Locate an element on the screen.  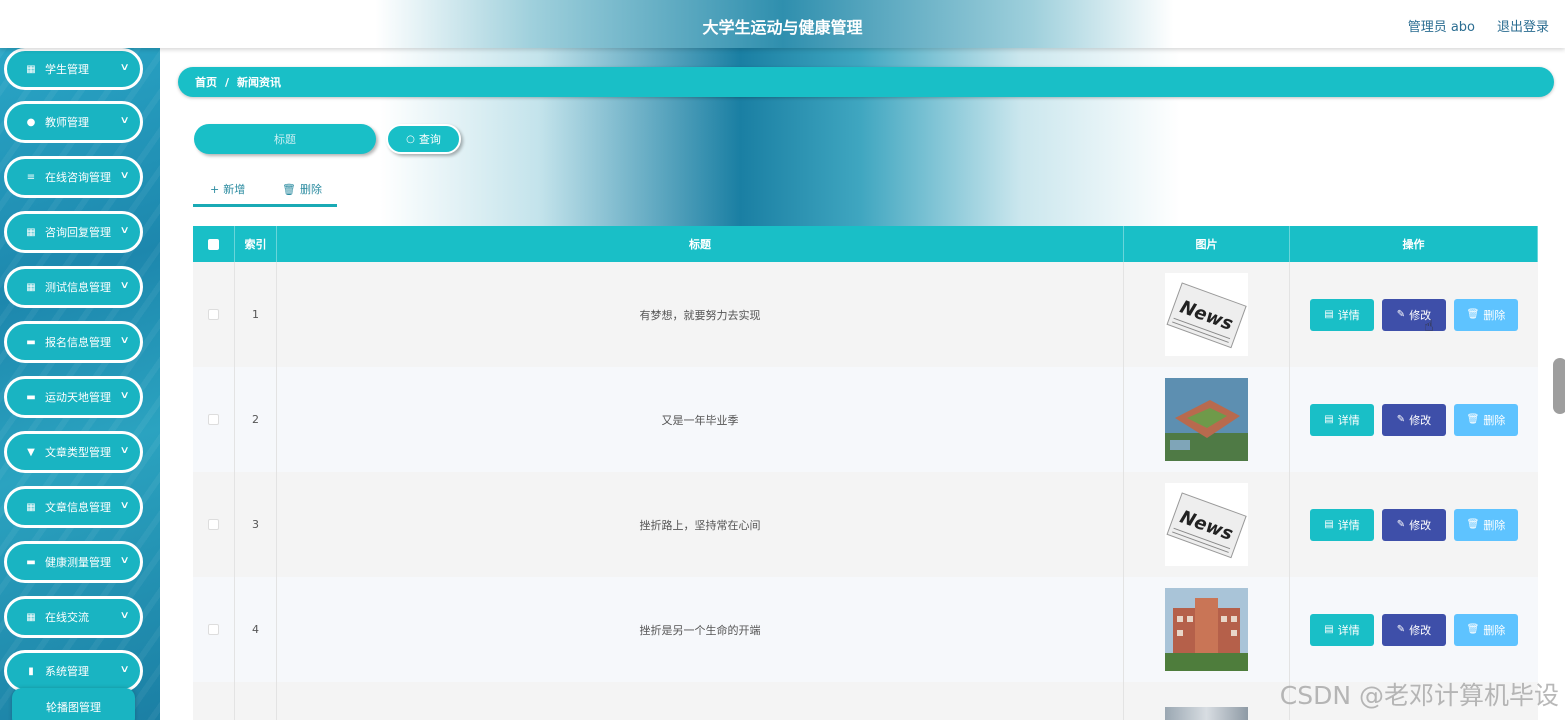
sidebar-item-sports: ▬ 运动天地管理 ∨ is located at coordinates (73, 397).